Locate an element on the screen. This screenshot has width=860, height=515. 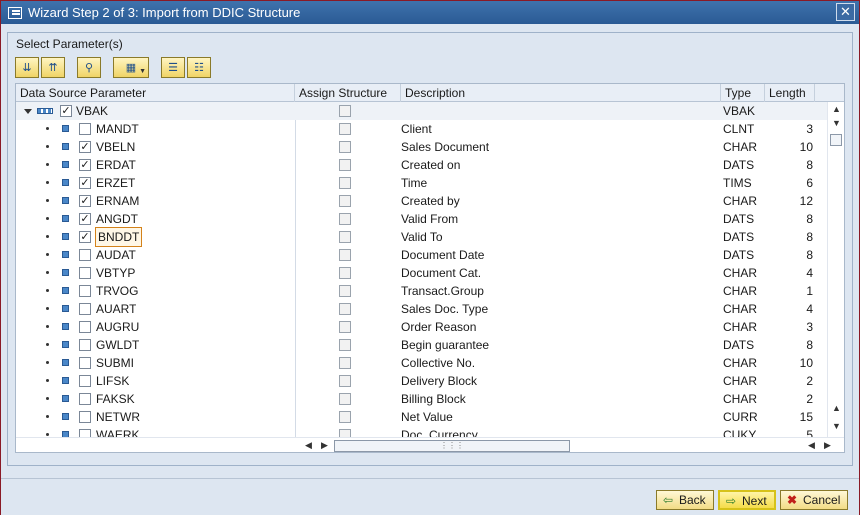
cancel-button: ✖ Cancel is located at coordinates (814, 500).